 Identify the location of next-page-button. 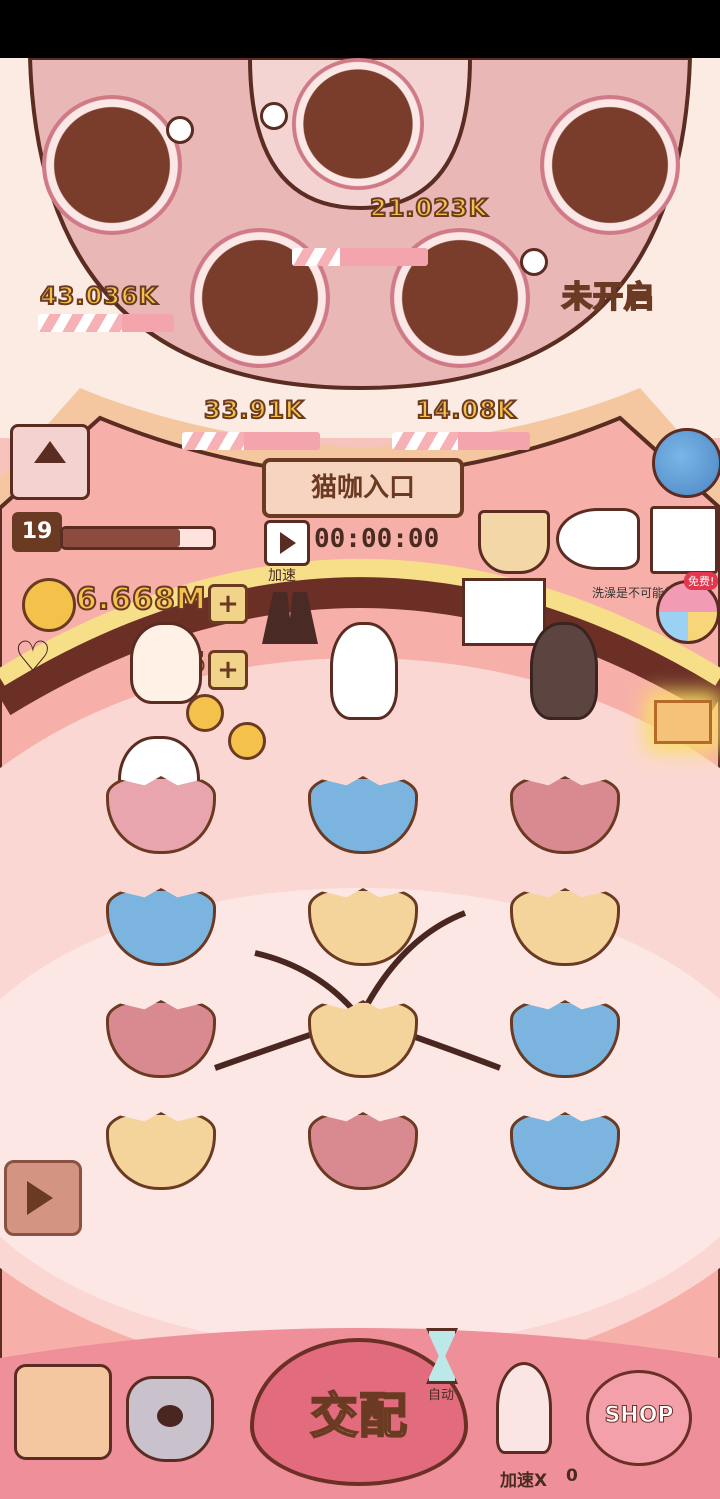
(43, 1198).